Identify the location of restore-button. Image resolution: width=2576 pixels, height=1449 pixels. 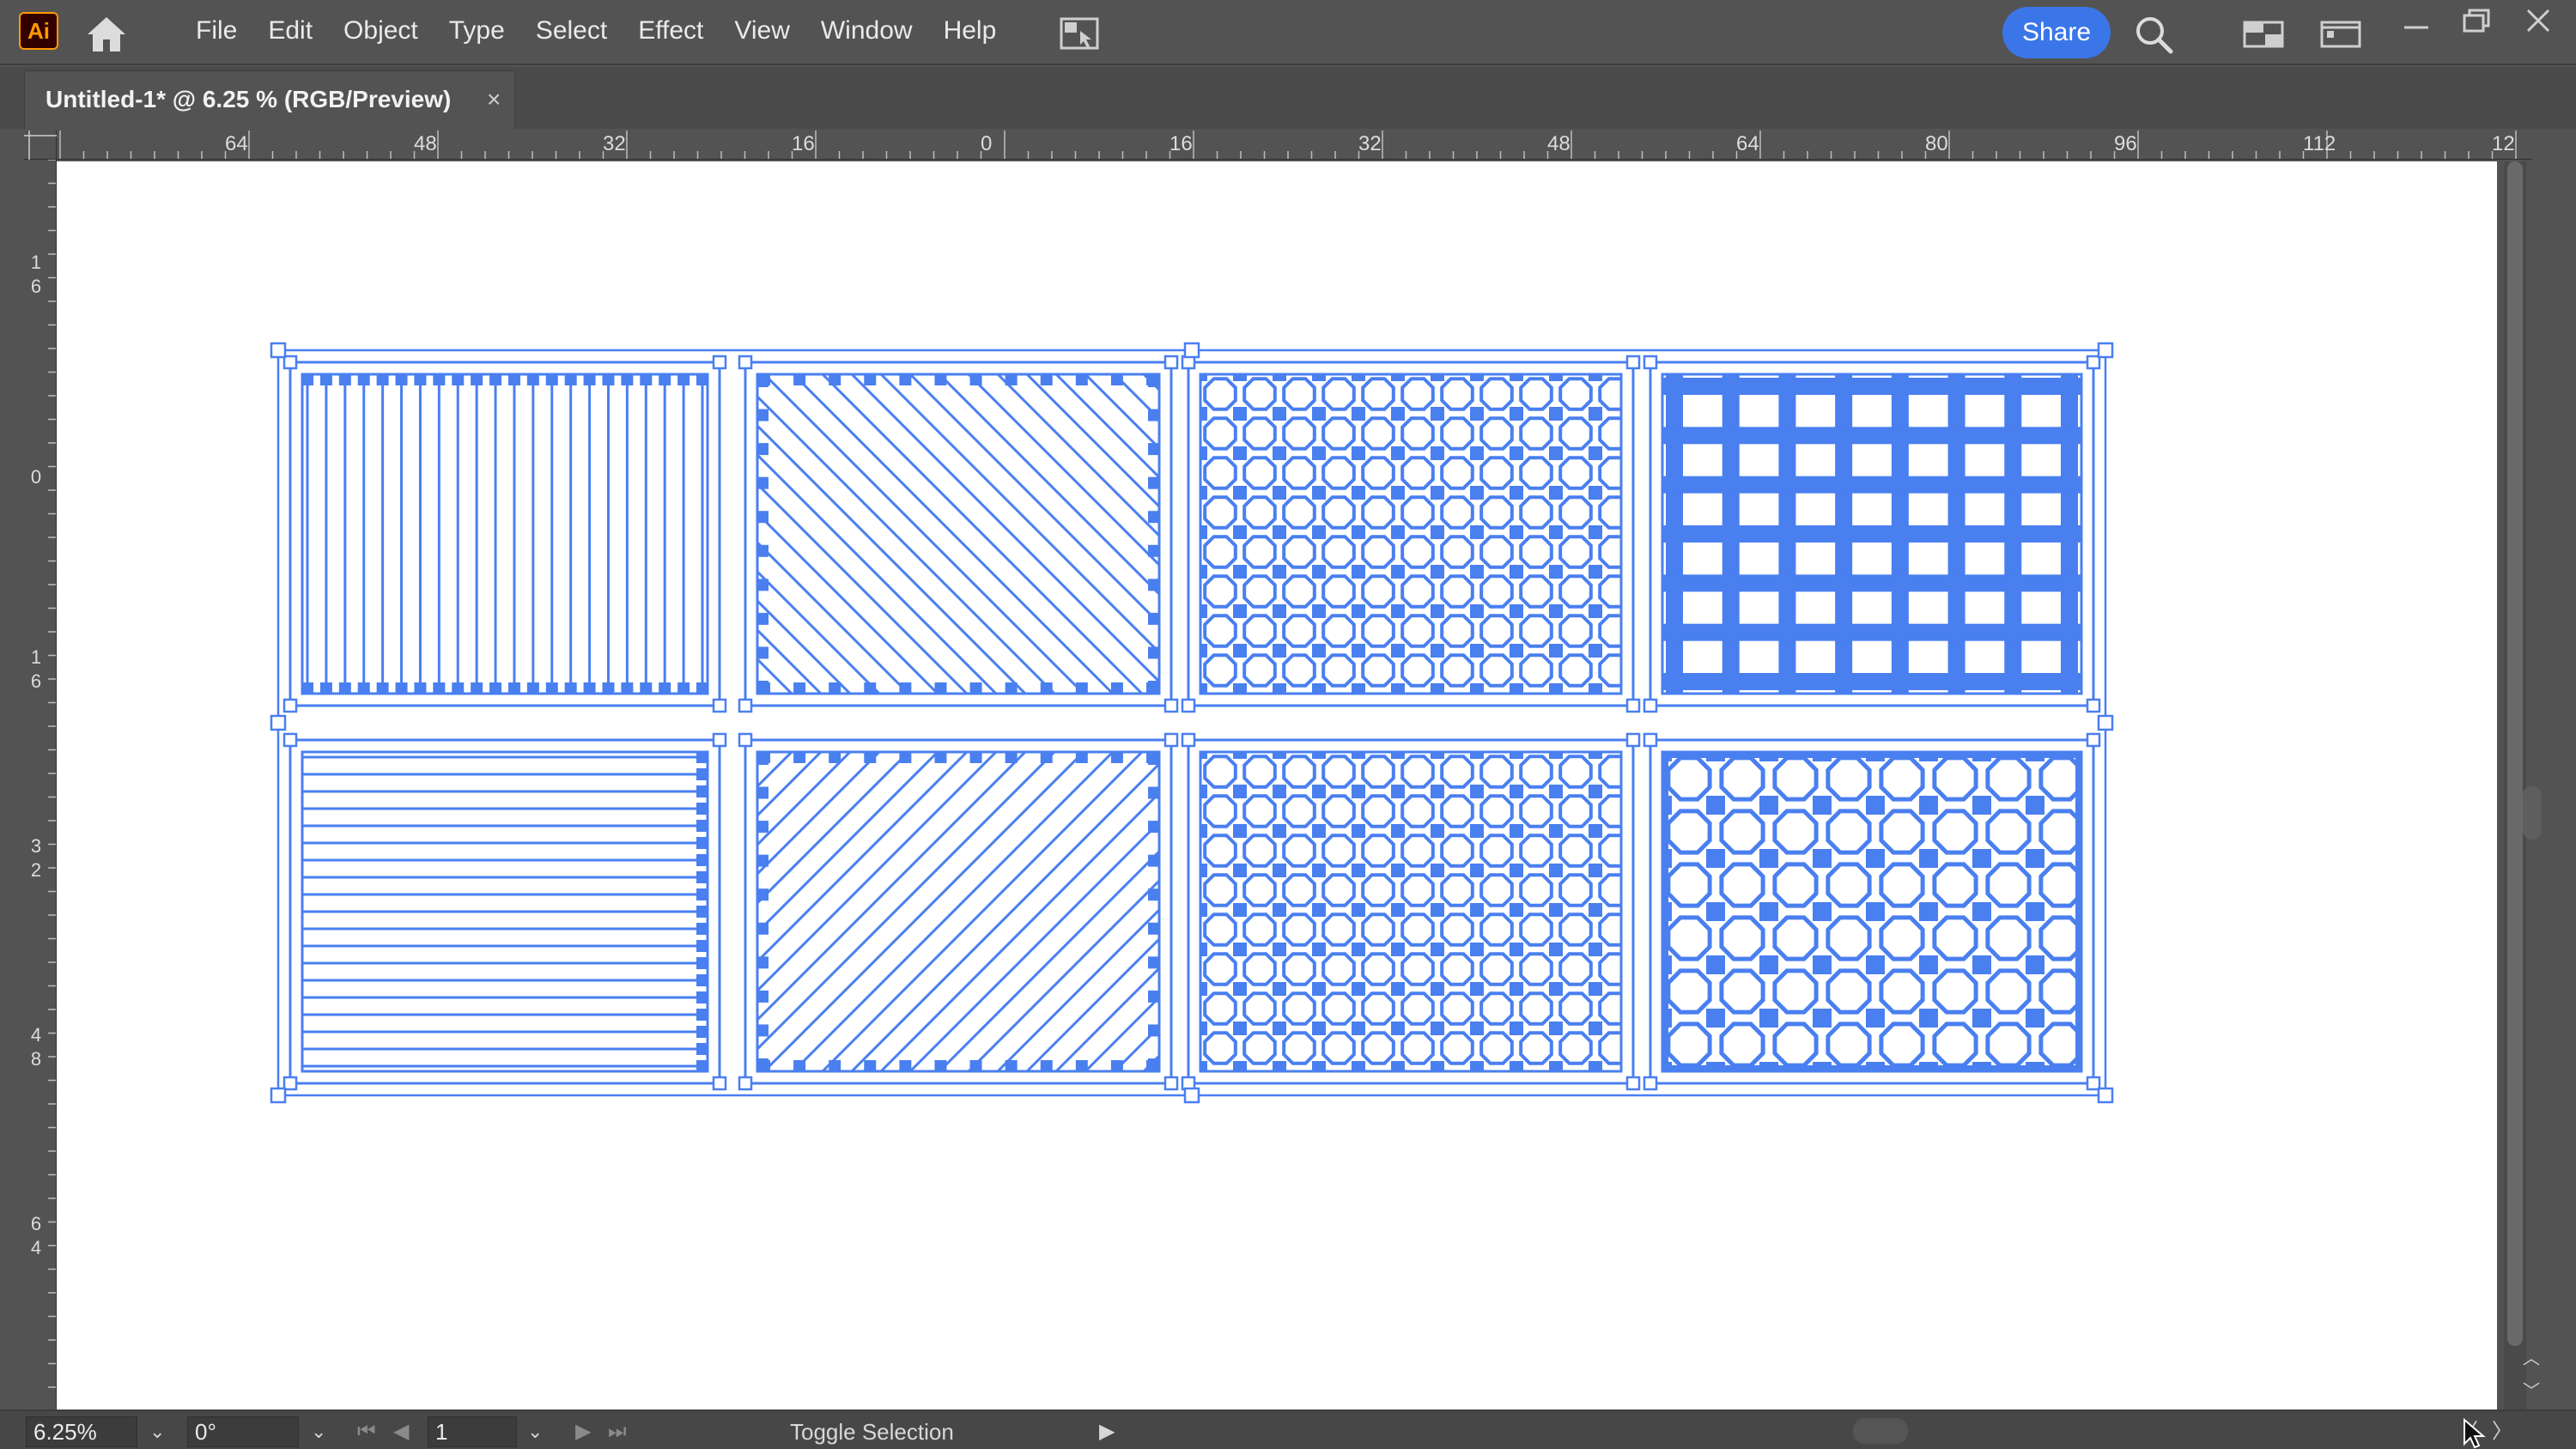
(2477, 20).